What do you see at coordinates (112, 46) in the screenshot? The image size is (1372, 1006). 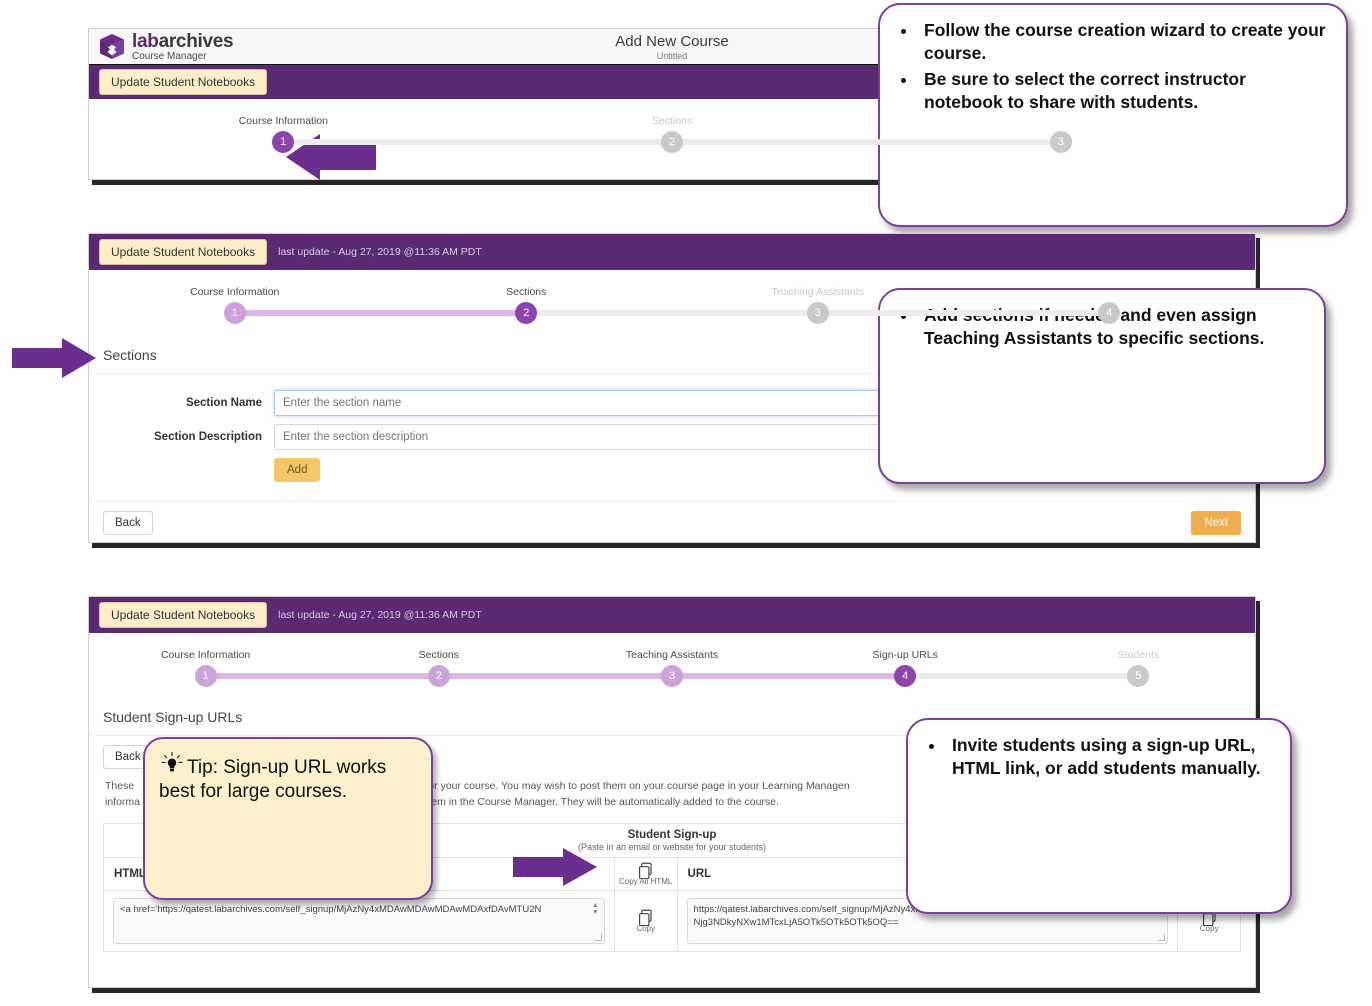 I see `cube-logo-icon` at bounding box center [112, 46].